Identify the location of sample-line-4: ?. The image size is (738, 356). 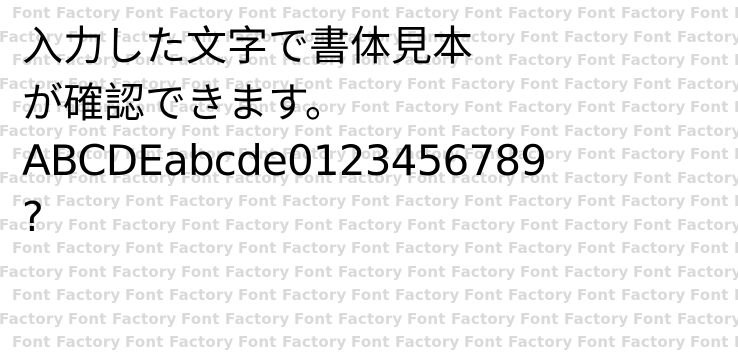
(33, 217).